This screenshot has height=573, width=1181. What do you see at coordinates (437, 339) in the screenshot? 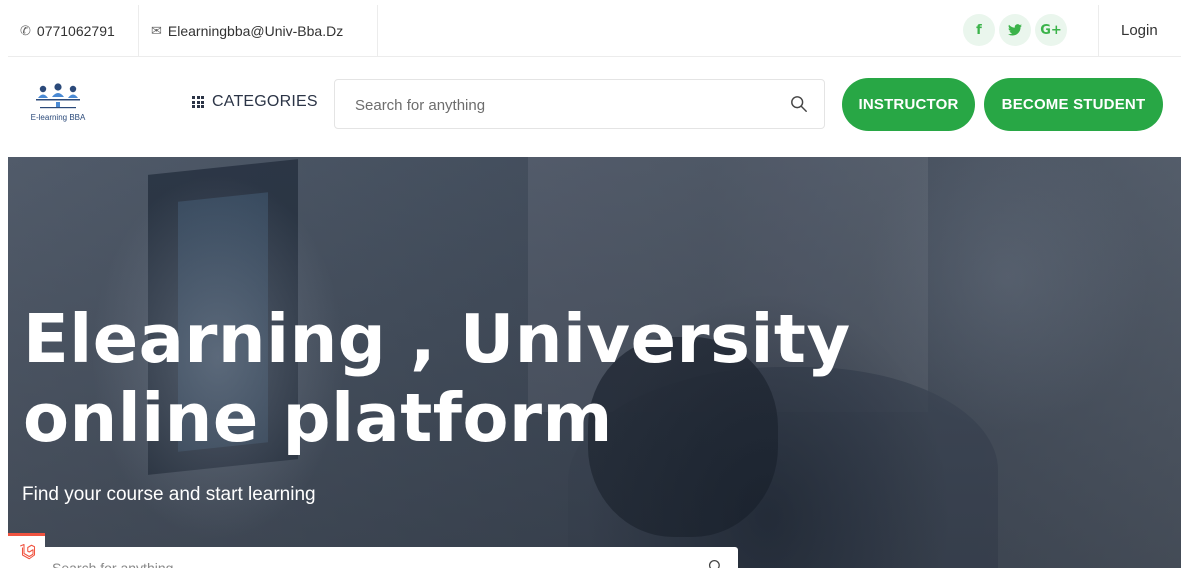
I see `hero-title-line1: Elearning , University` at bounding box center [437, 339].